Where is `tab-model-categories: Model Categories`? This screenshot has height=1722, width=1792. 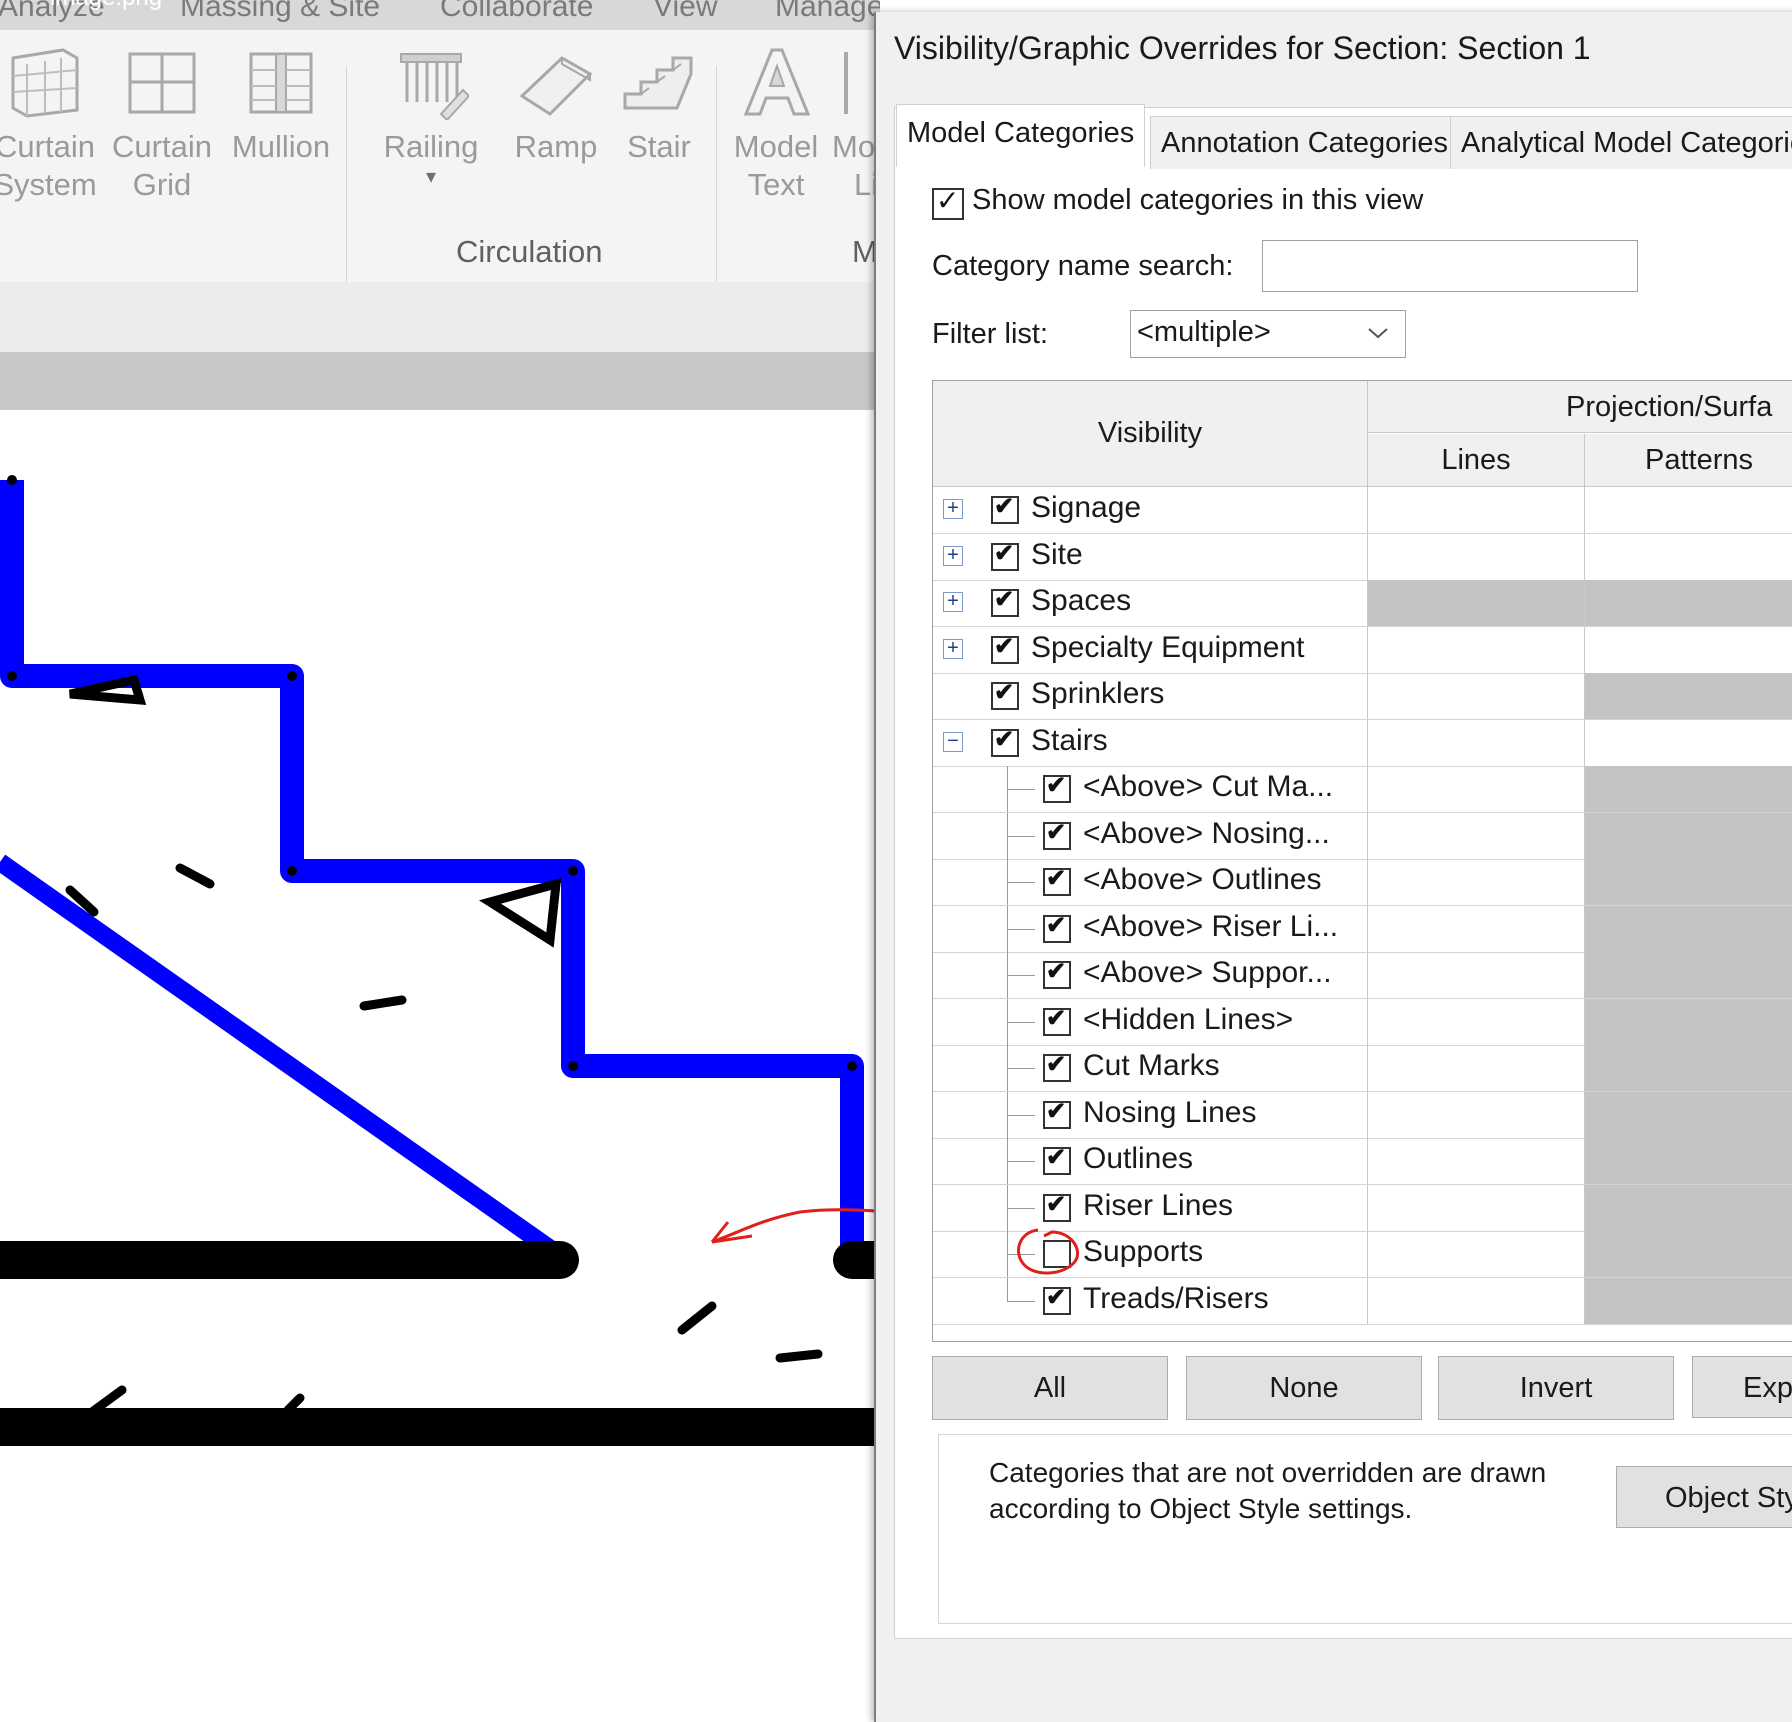 tab-model-categories: Model Categories is located at coordinates (1021, 135).